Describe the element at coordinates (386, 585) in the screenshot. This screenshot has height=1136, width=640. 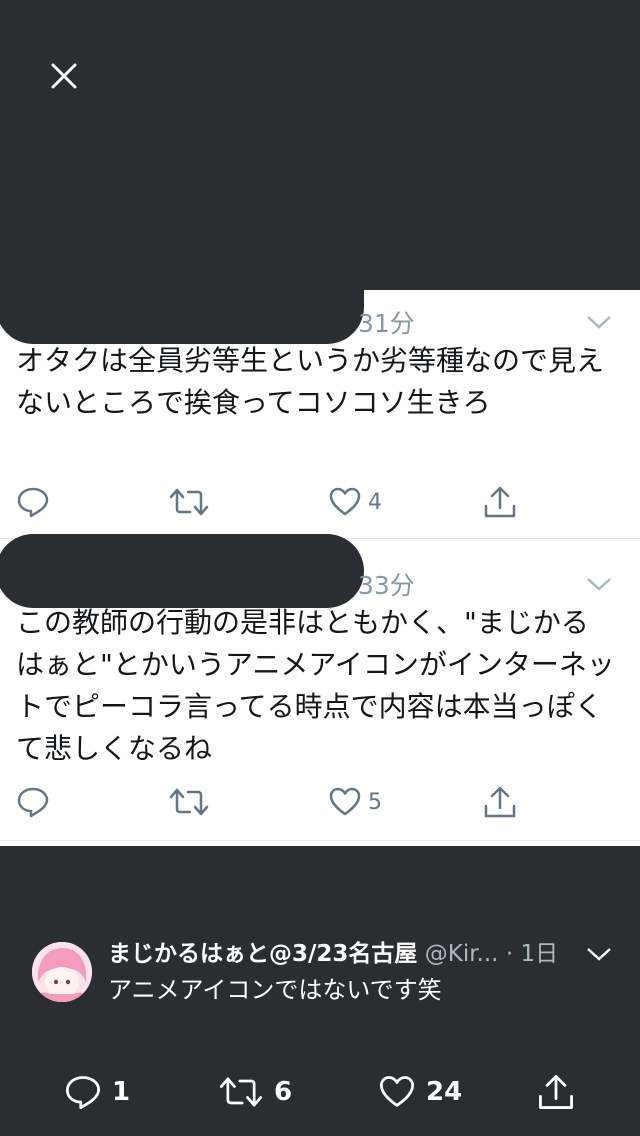
I see `tweet-time: 33分` at that location.